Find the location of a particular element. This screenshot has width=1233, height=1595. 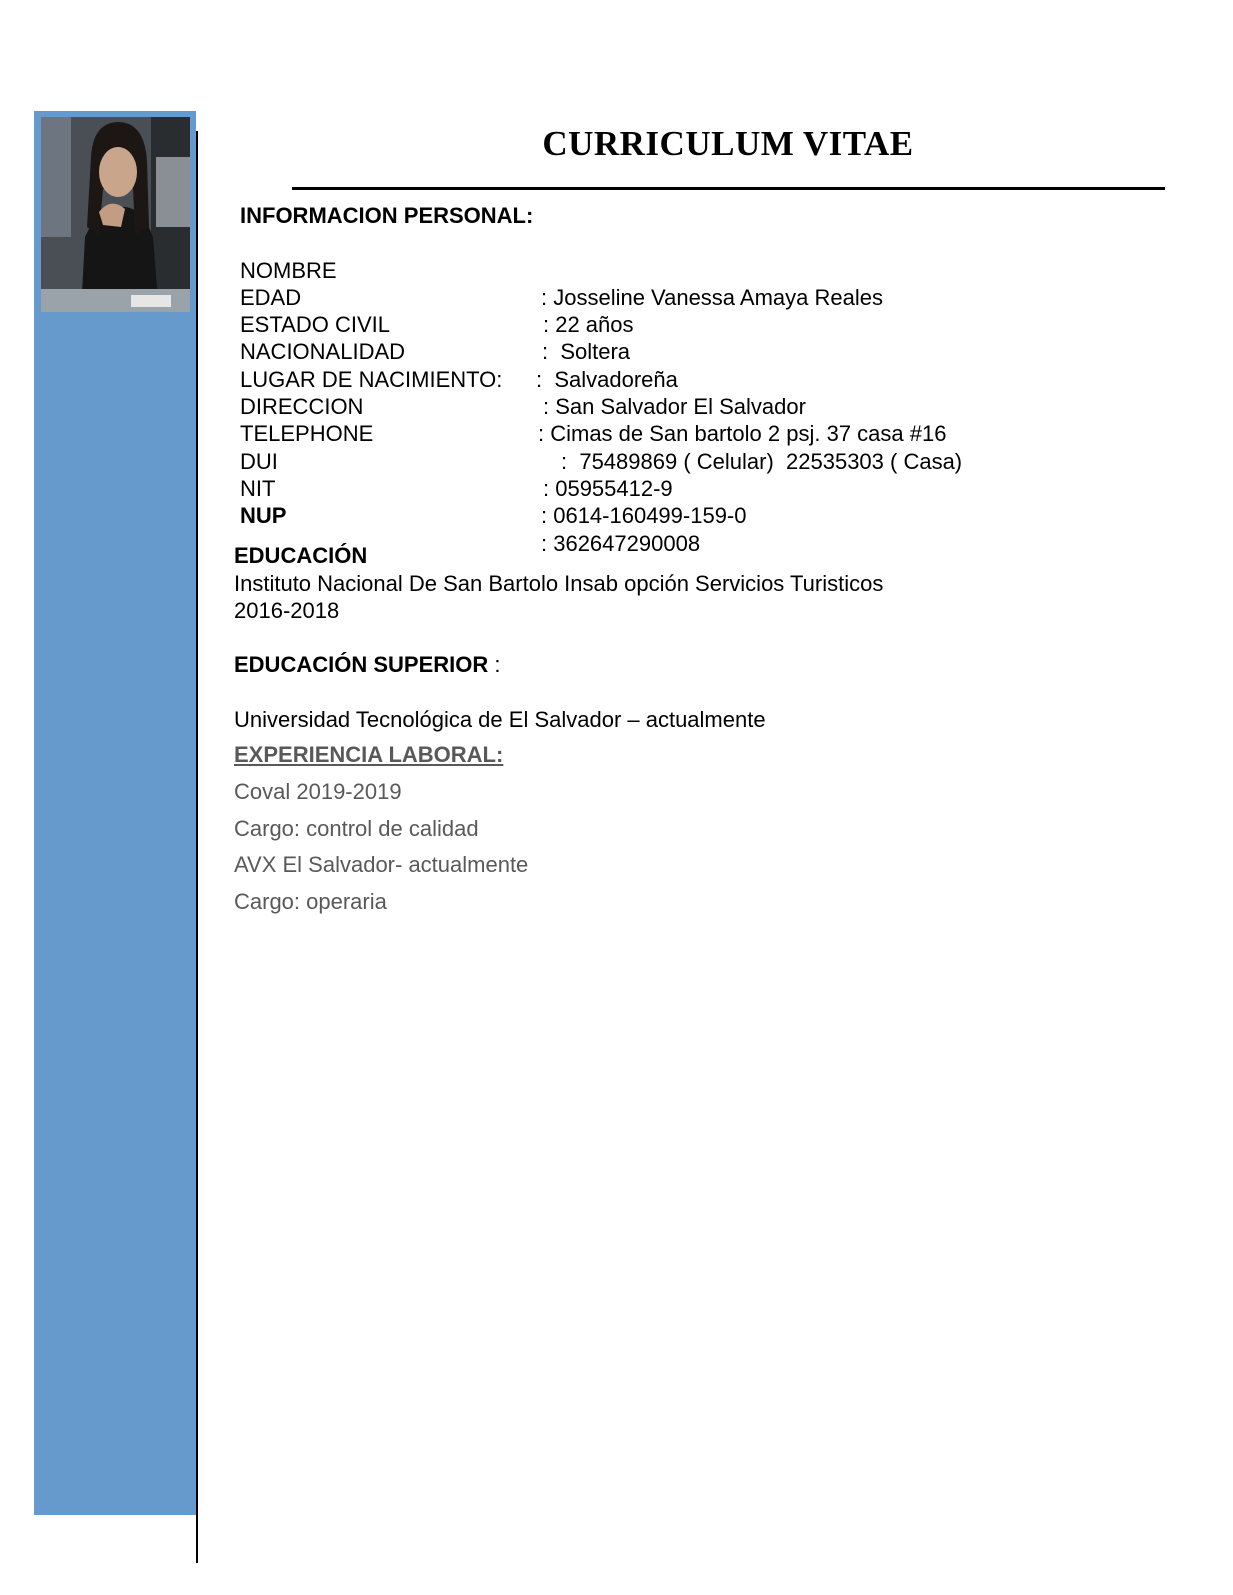

field-edad: EDAD : 22 años is located at coordinates (437, 297).